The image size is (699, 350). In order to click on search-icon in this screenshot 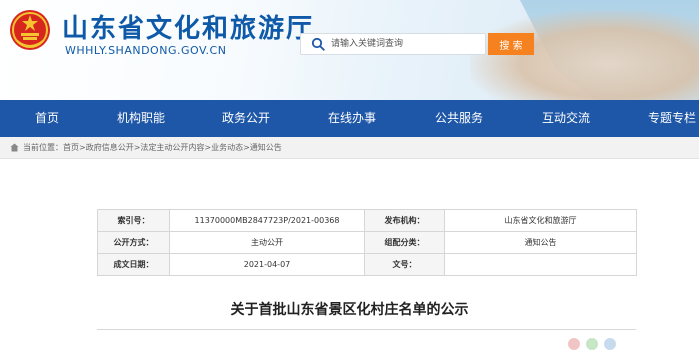, I will do `click(318, 44)`.